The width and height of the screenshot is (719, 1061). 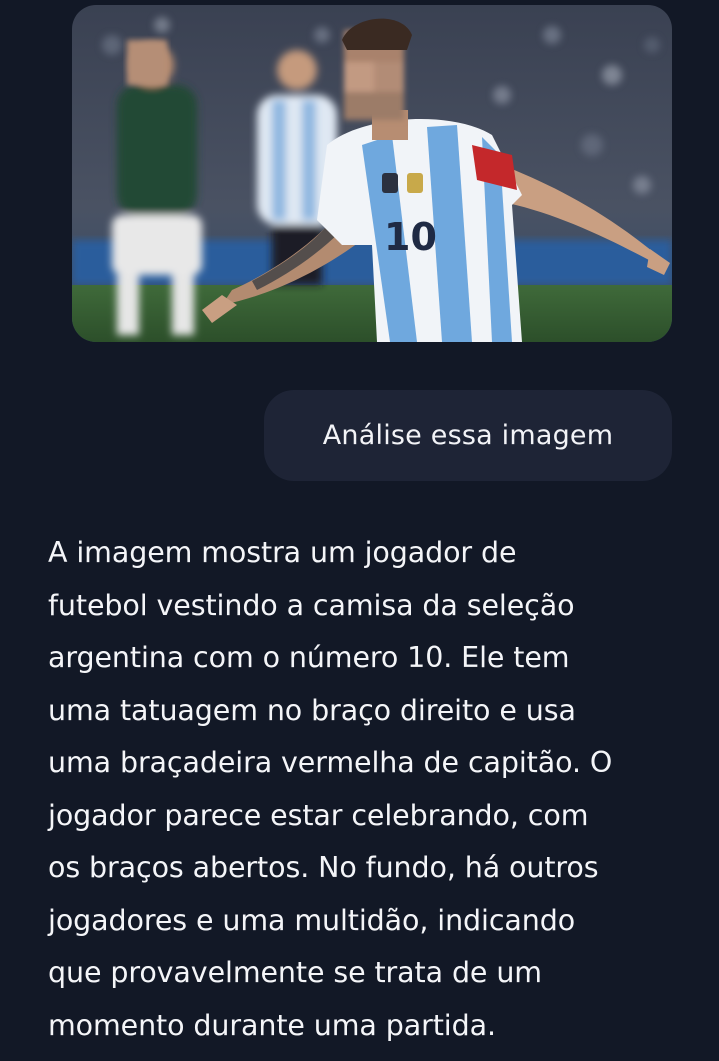 I want to click on user-message-bubble: Análise essa imagem, so click(x=468, y=435).